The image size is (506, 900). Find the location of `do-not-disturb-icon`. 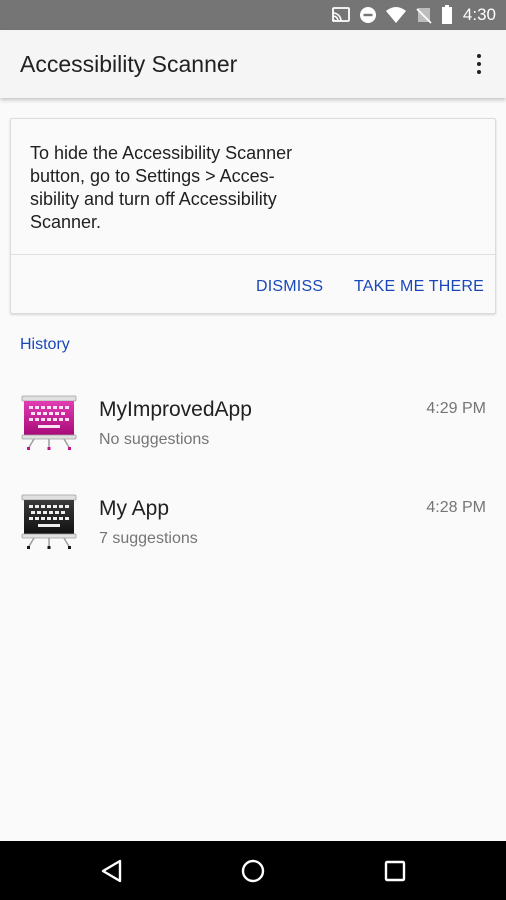

do-not-disturb-icon is located at coordinates (368, 15).